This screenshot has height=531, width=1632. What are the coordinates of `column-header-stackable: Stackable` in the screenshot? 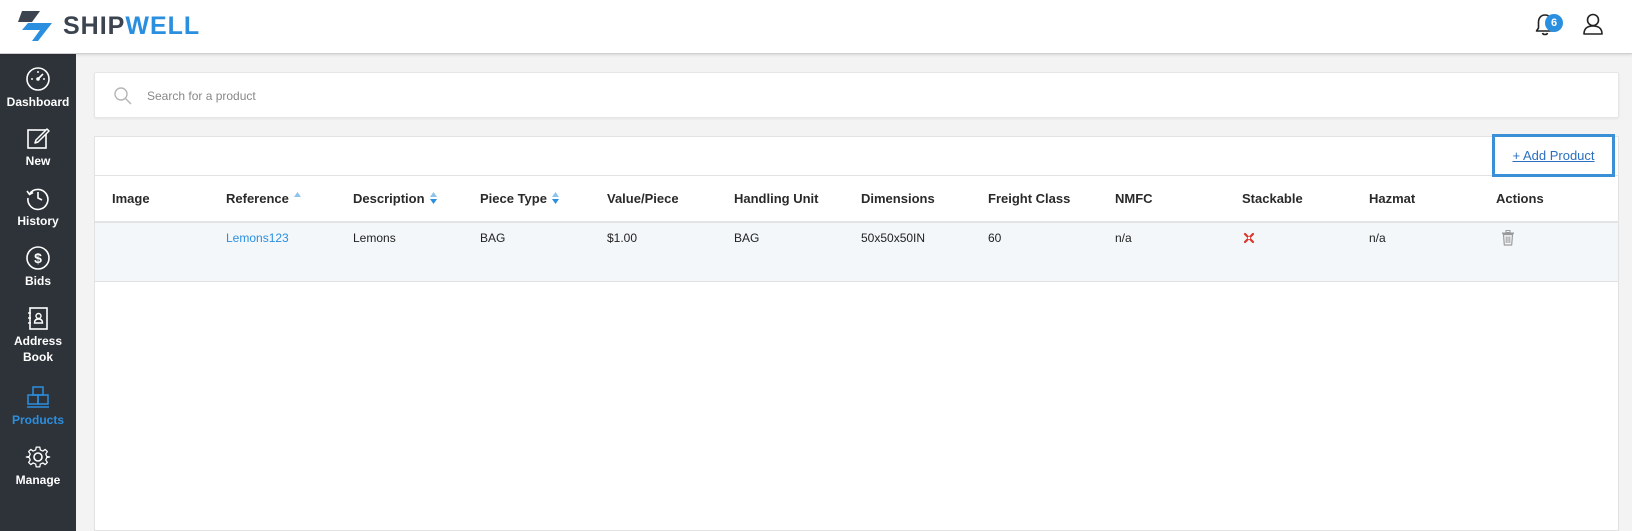 It's located at (1272, 198).